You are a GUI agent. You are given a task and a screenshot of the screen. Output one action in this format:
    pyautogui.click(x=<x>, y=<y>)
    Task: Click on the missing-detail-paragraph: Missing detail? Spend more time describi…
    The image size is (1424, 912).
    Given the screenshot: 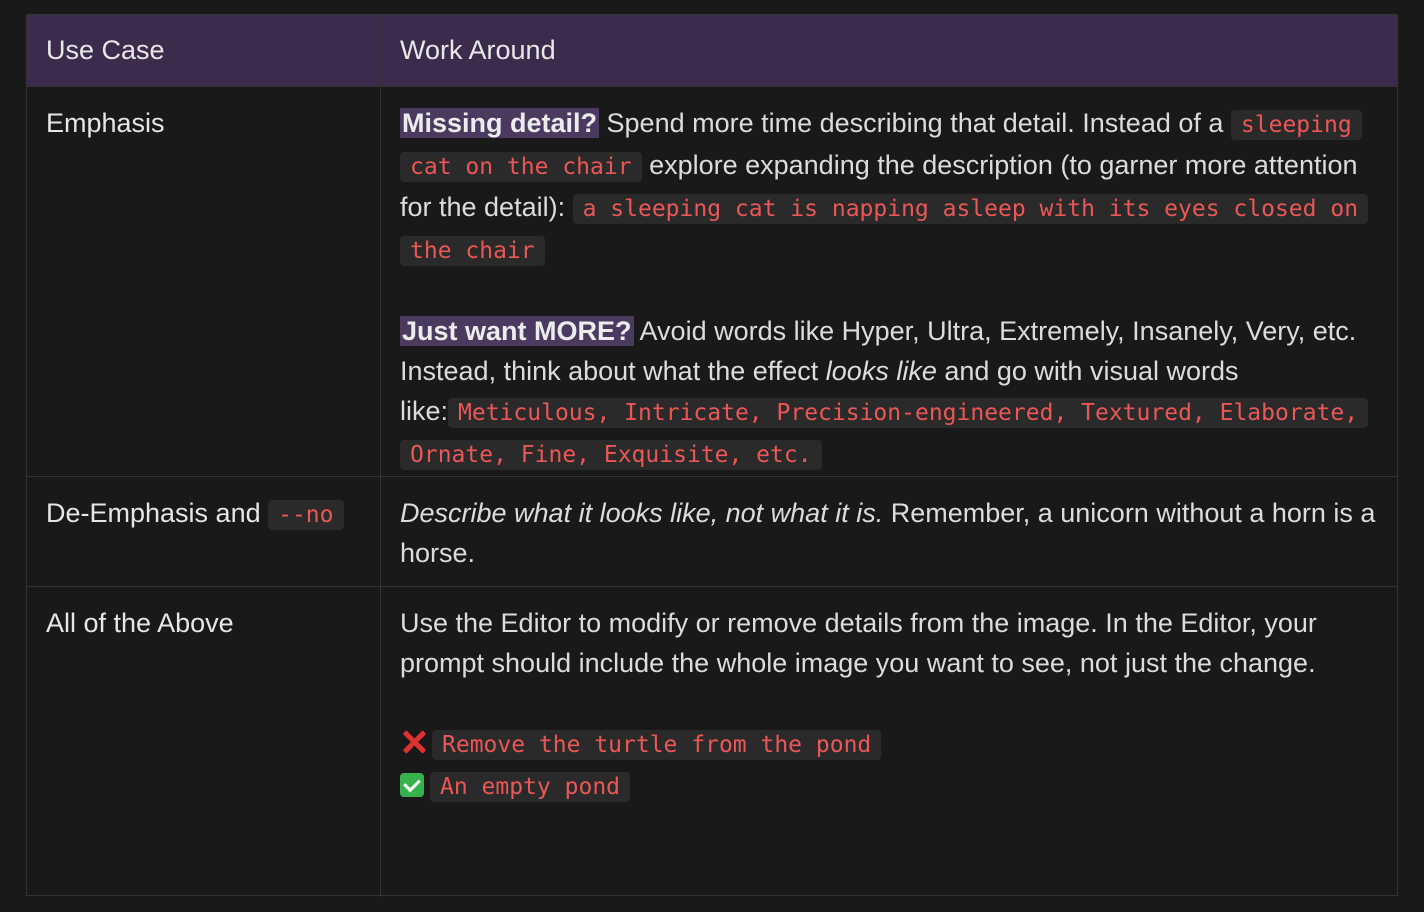 What is the action you would take?
    pyautogui.click(x=890, y=187)
    